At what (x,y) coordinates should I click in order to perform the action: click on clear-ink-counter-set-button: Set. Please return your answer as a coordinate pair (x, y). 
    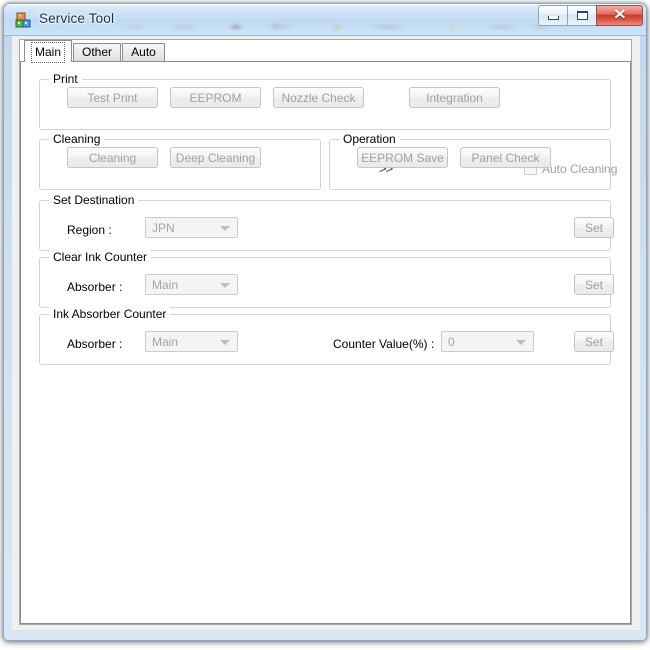
    Looking at the image, I should click on (594, 284).